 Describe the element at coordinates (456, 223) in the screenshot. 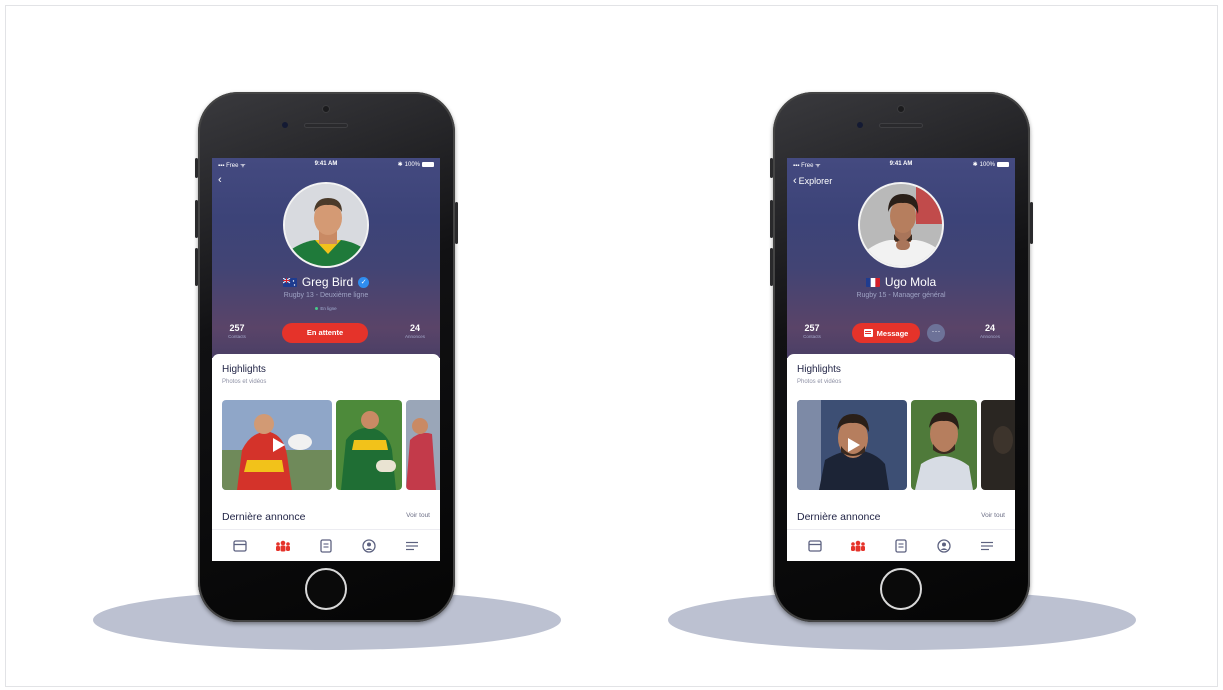

I see `power-button` at that location.